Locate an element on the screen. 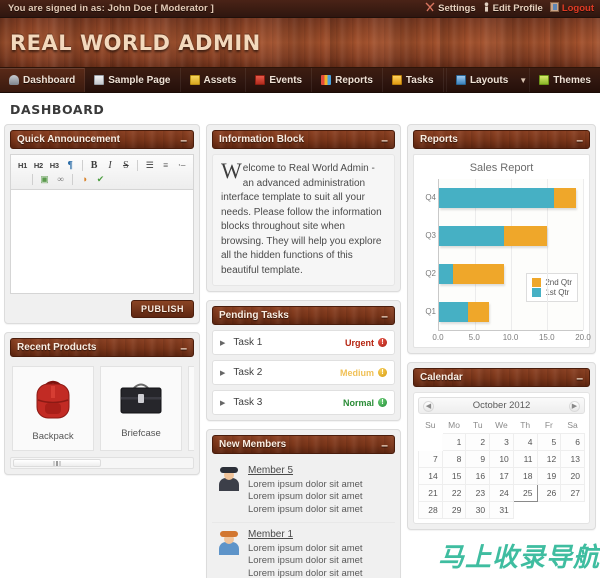 The height and width of the screenshot is (578, 600). calendar-day-cell: 17 is located at coordinates (501, 476).